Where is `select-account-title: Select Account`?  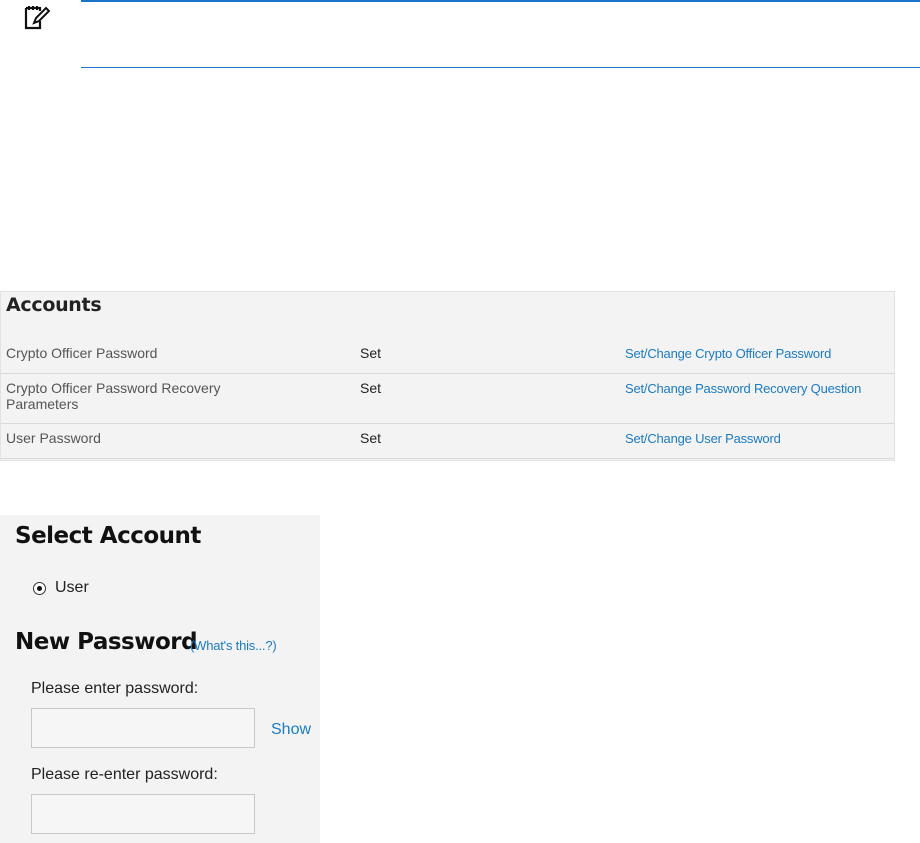
select-account-title: Select Account is located at coordinates (108, 536).